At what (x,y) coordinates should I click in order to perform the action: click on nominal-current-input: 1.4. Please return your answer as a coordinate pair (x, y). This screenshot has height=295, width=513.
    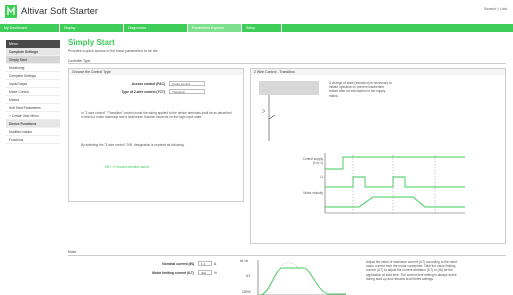
    Looking at the image, I should click on (205, 263).